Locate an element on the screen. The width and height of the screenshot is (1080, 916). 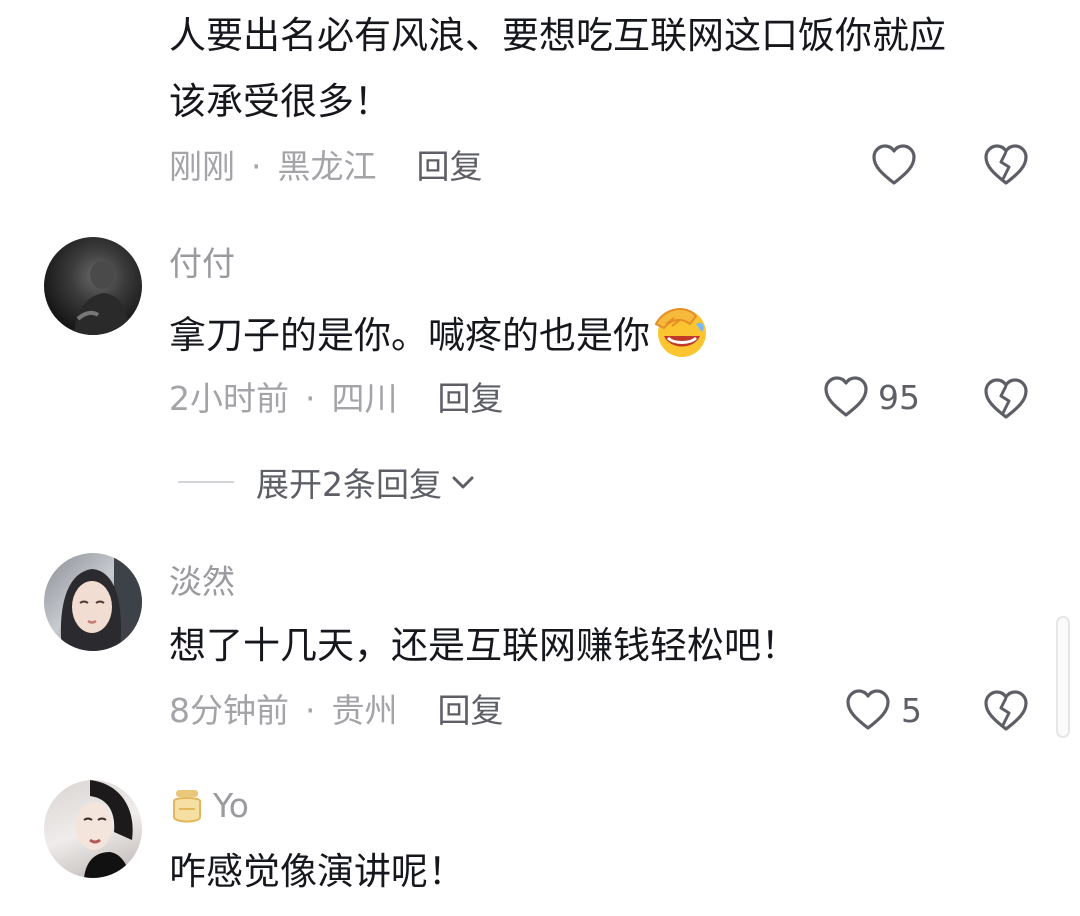
comment-text: 该承受很多！ is located at coordinates (280, 102).